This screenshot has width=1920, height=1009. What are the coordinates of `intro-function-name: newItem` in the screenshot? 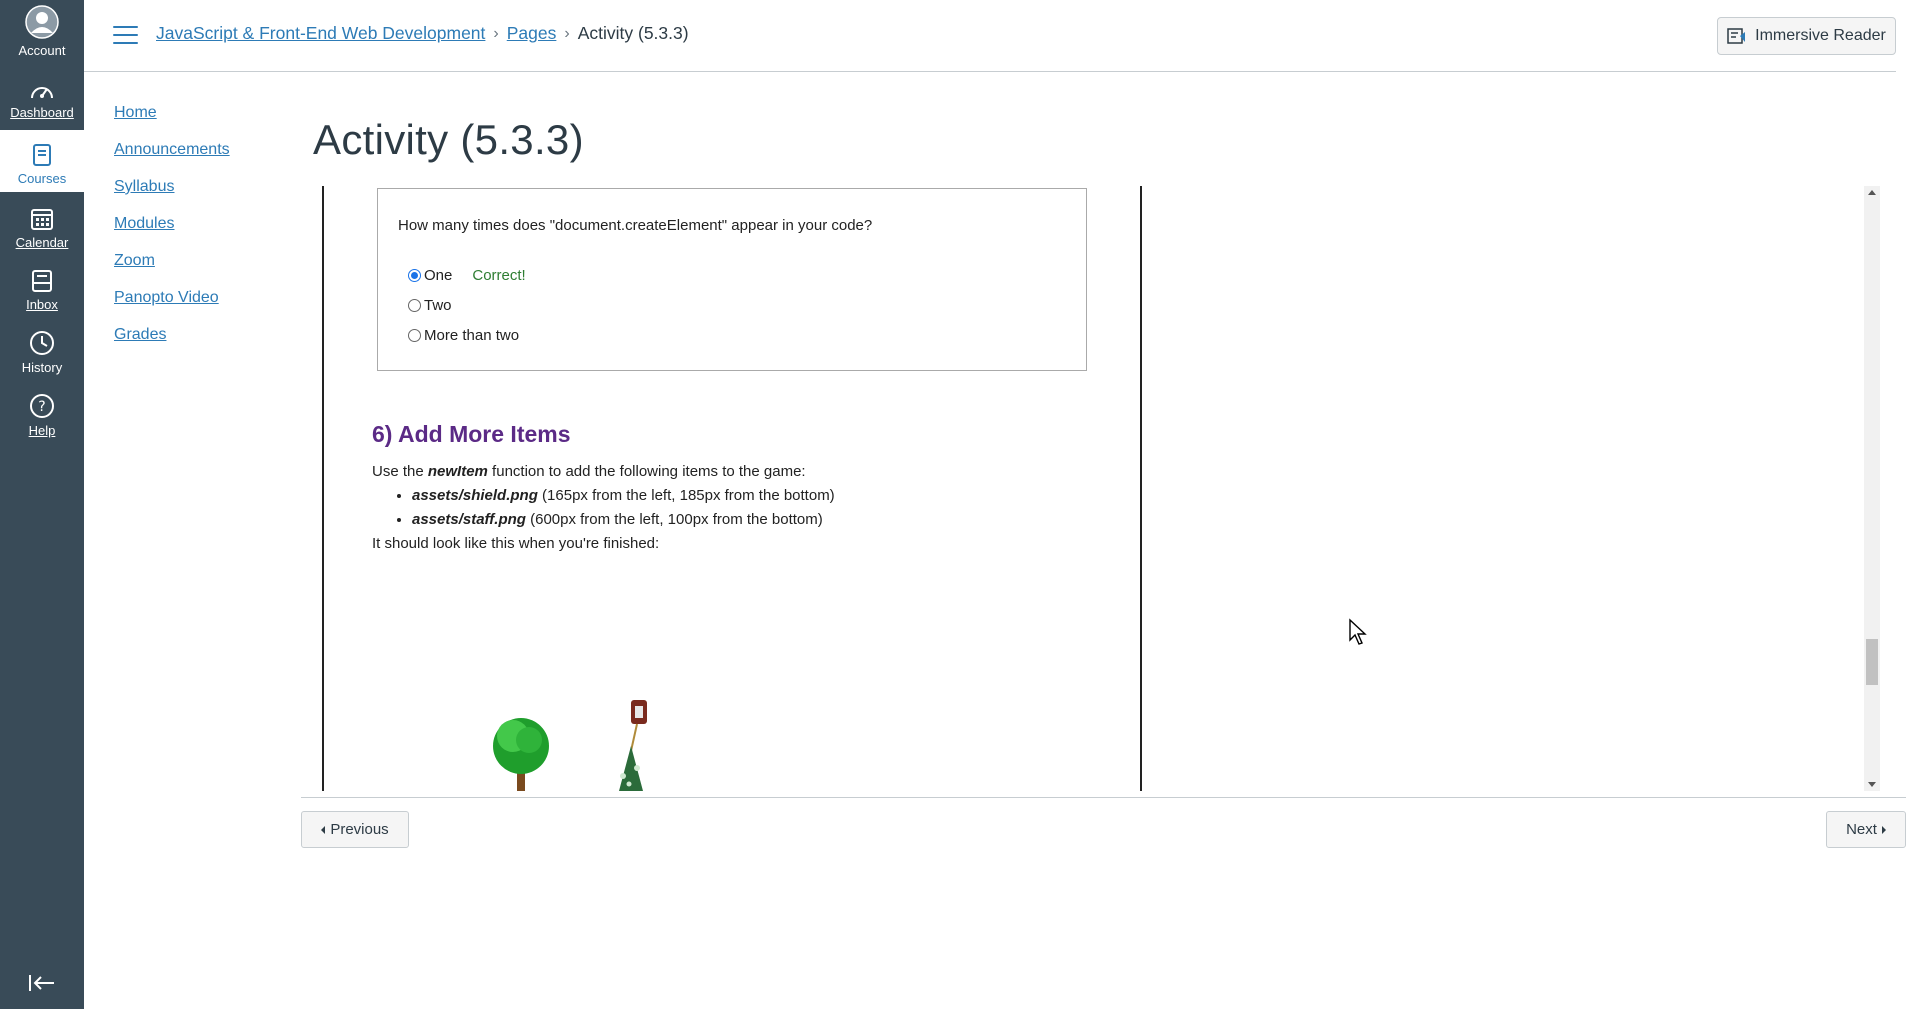 It's located at (457, 471).